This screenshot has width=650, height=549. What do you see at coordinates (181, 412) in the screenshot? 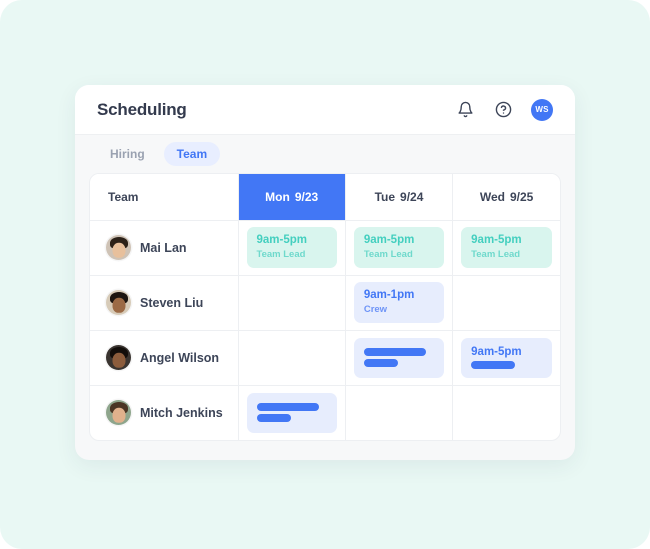
I see `employee-name: Mitch Jenkins` at bounding box center [181, 412].